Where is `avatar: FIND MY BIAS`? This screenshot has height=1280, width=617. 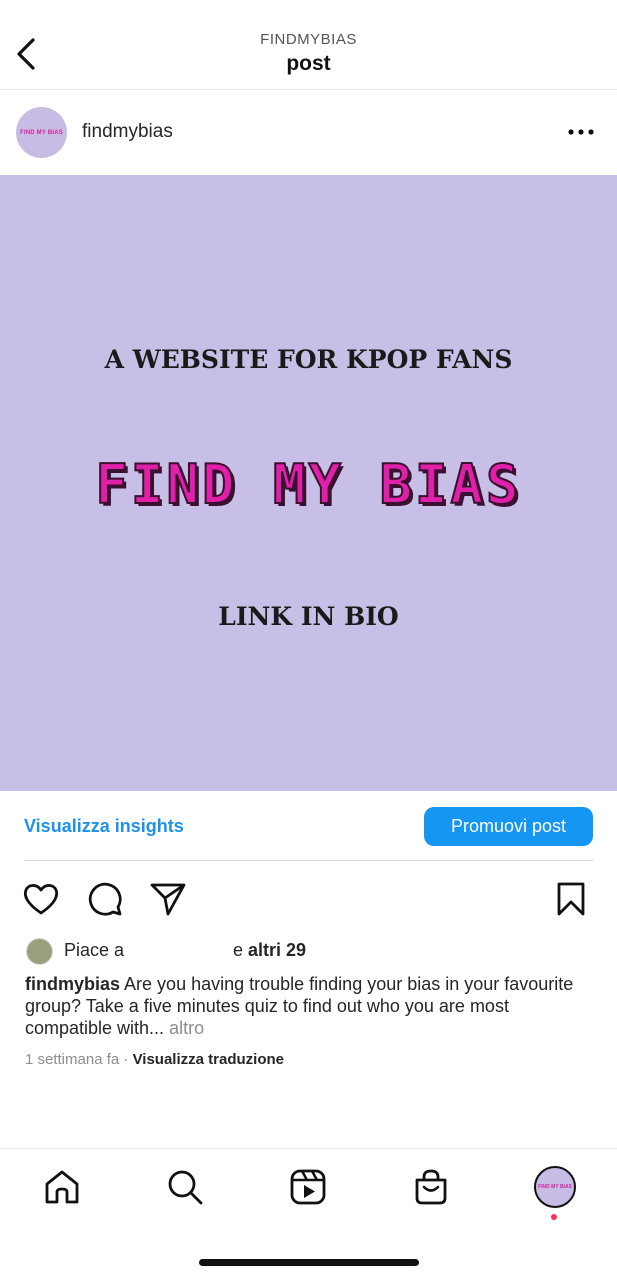
avatar: FIND MY BIAS is located at coordinates (41, 132).